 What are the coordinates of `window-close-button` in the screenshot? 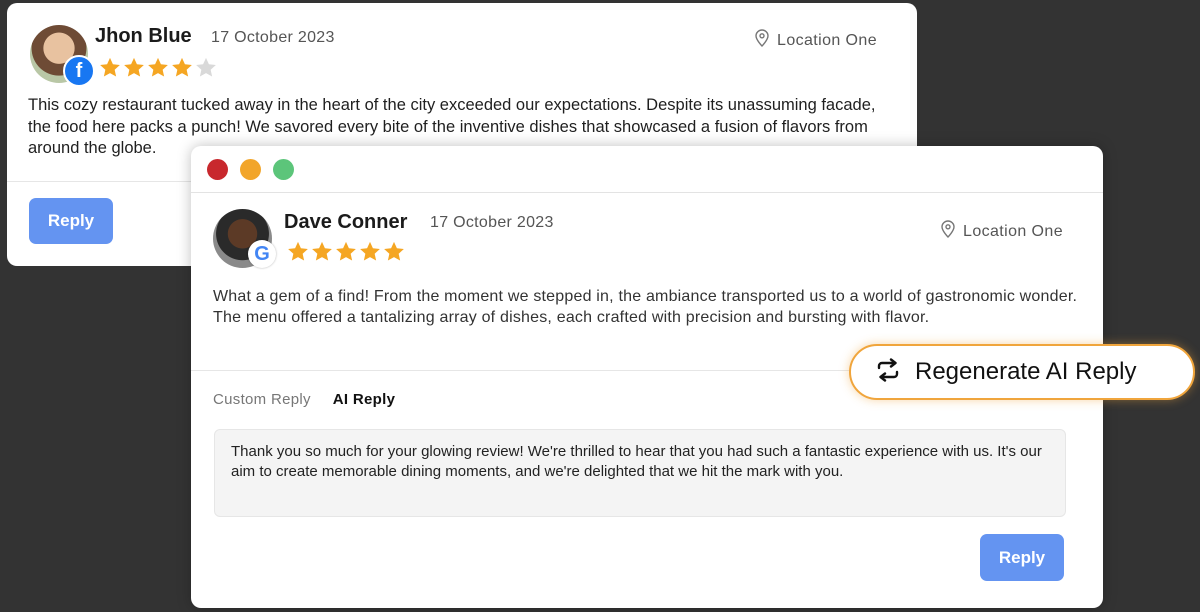 It's located at (217, 169).